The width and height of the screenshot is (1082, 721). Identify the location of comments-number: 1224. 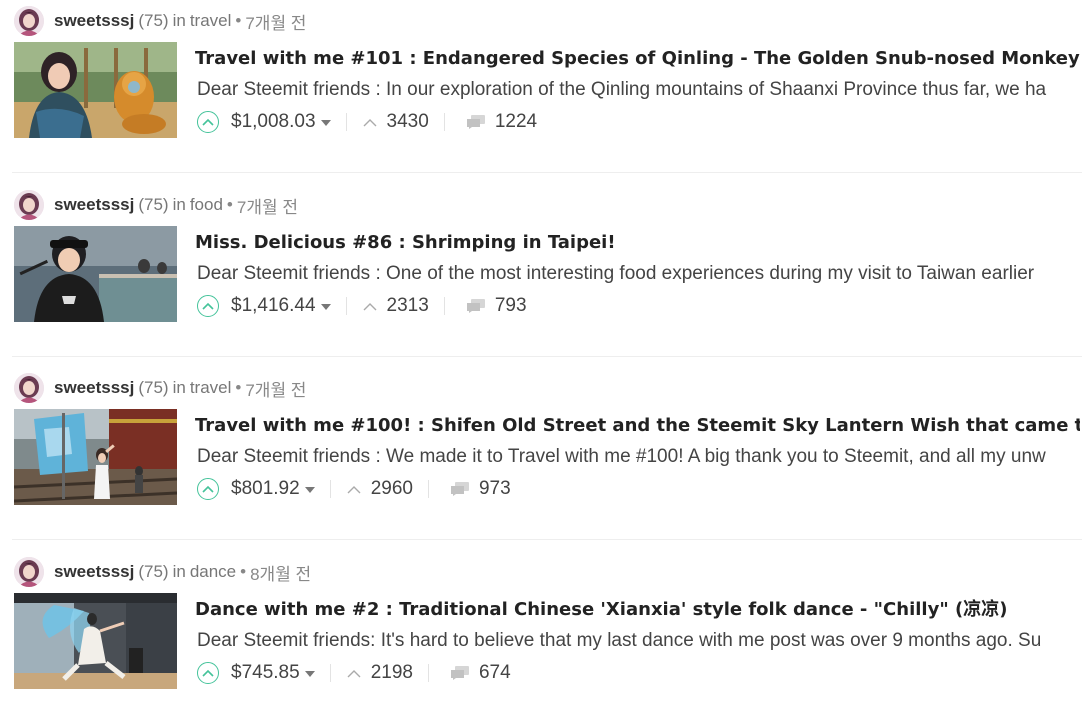
(516, 121).